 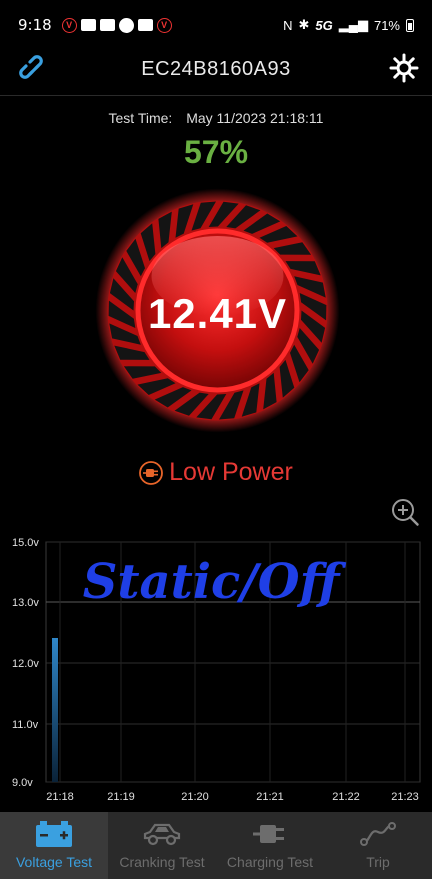 What do you see at coordinates (216, 152) in the screenshot?
I see `battery-health-percent: 57%` at bounding box center [216, 152].